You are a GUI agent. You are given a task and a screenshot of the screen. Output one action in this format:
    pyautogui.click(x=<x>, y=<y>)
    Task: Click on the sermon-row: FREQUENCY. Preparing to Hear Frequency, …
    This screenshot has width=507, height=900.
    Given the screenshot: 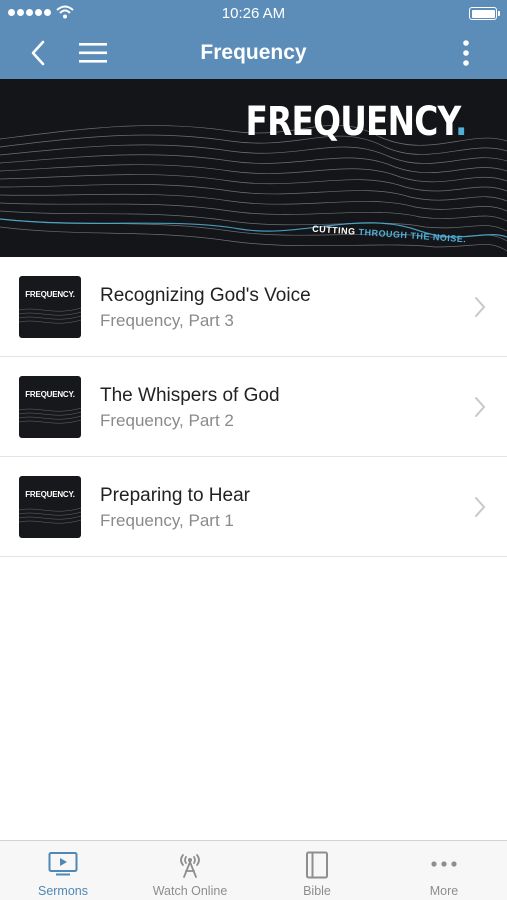 What is the action you would take?
    pyautogui.click(x=253, y=507)
    